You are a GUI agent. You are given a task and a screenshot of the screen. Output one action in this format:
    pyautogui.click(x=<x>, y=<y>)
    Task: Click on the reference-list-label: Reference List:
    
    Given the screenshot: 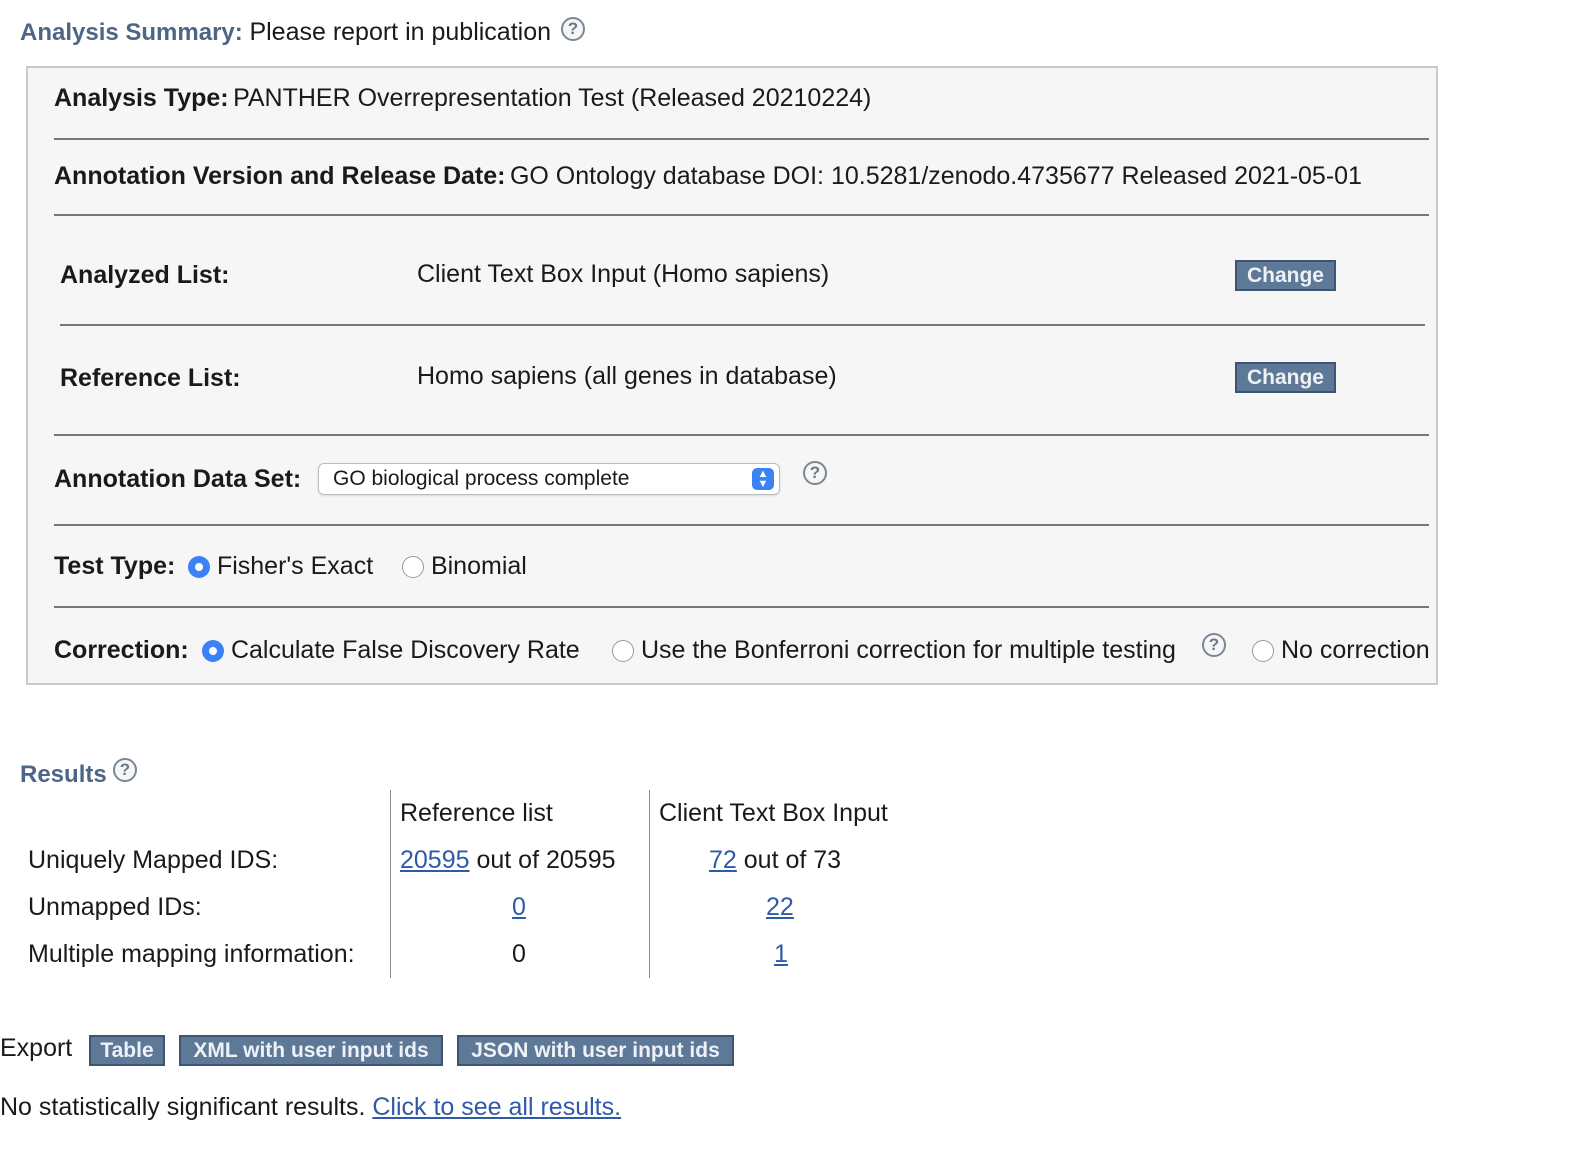 What is the action you would take?
    pyautogui.click(x=150, y=378)
    